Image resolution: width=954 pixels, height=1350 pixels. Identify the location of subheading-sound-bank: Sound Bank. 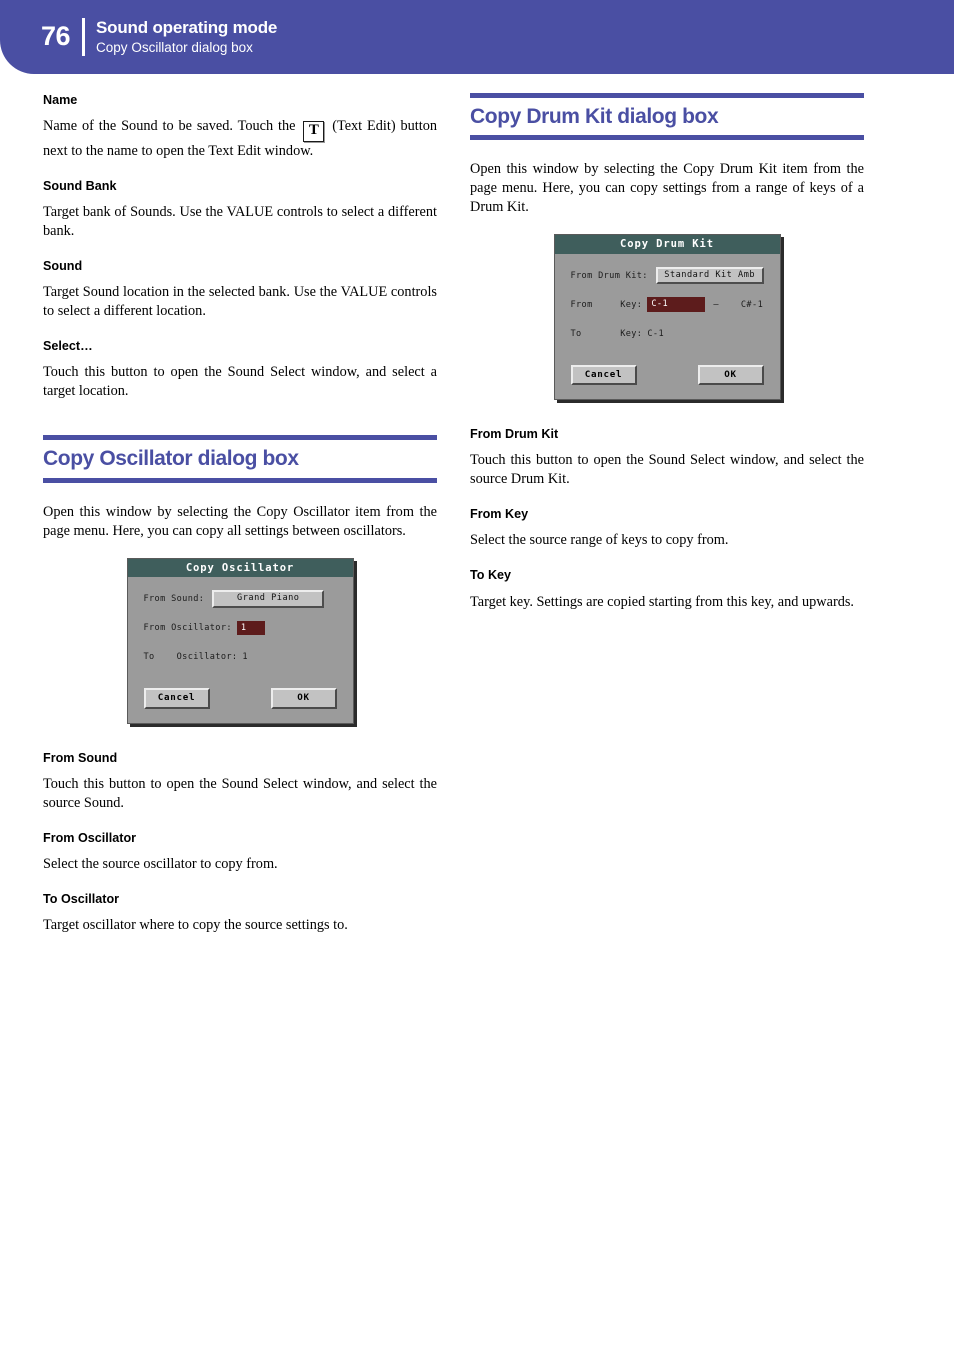
(80, 186).